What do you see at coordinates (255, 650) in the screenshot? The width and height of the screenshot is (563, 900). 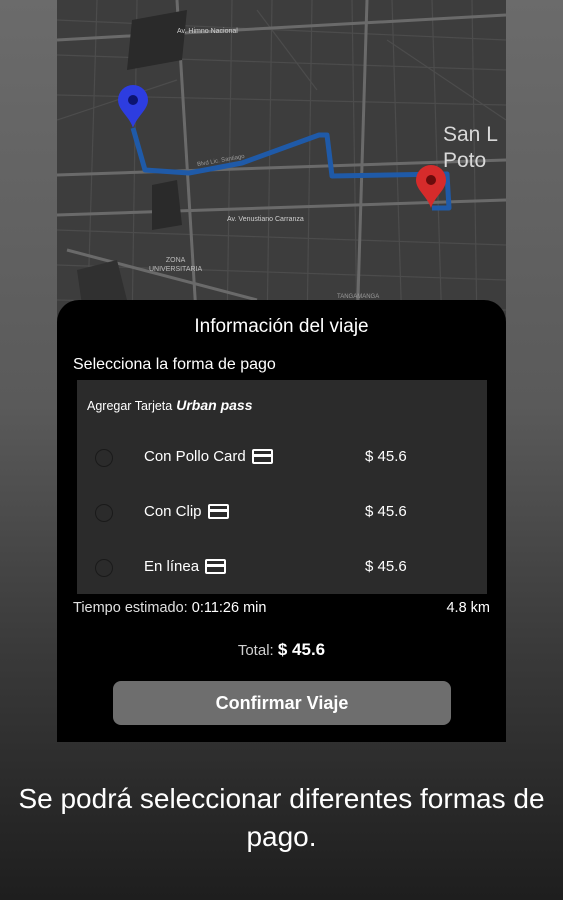 I see `total-label: Total:` at bounding box center [255, 650].